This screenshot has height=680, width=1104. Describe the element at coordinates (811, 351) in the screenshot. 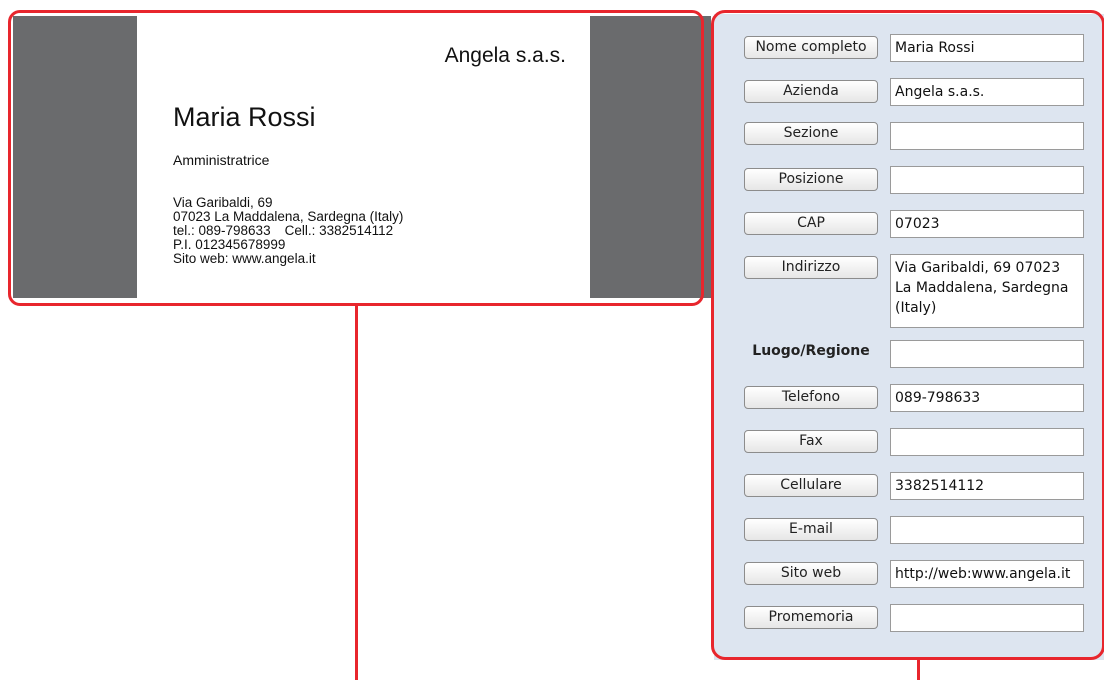

I see `luogo-regione-label: Luogo/Regione` at that location.